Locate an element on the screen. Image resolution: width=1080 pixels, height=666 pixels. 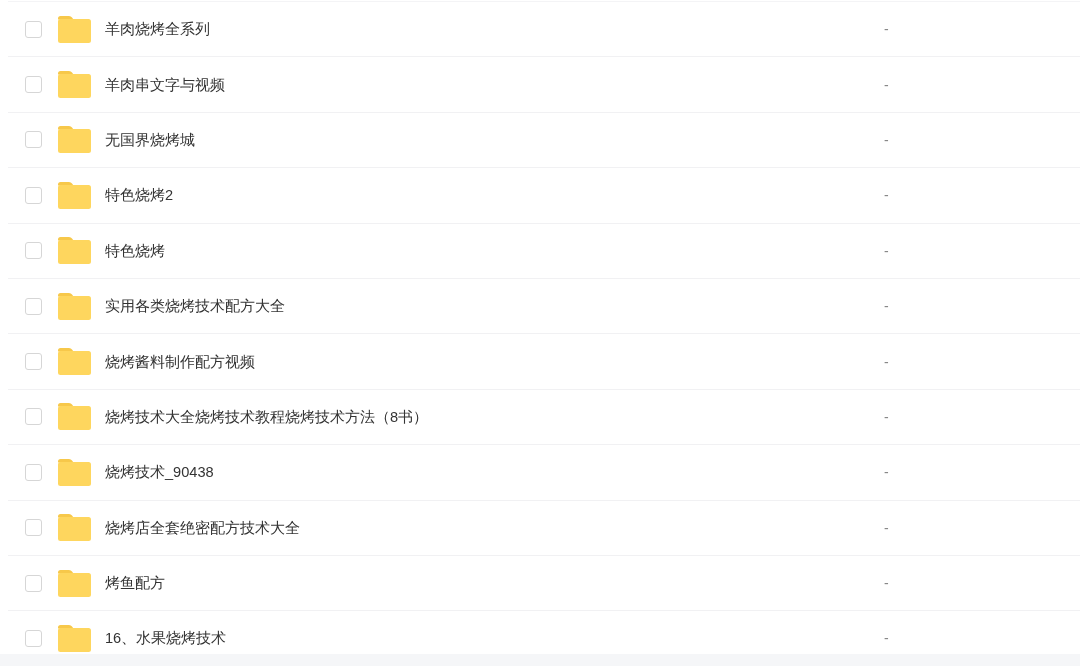
folder-name: 特色烧烤2 is located at coordinates (139, 195).